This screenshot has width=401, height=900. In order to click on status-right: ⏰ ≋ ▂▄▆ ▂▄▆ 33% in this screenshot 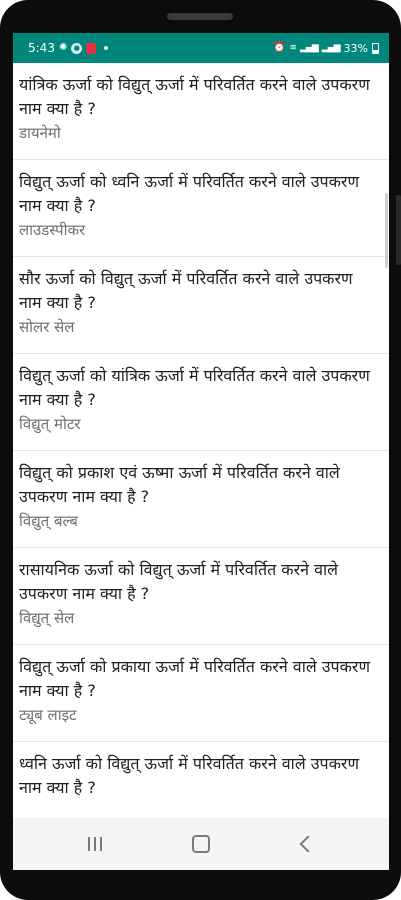, I will do `click(326, 48)`.